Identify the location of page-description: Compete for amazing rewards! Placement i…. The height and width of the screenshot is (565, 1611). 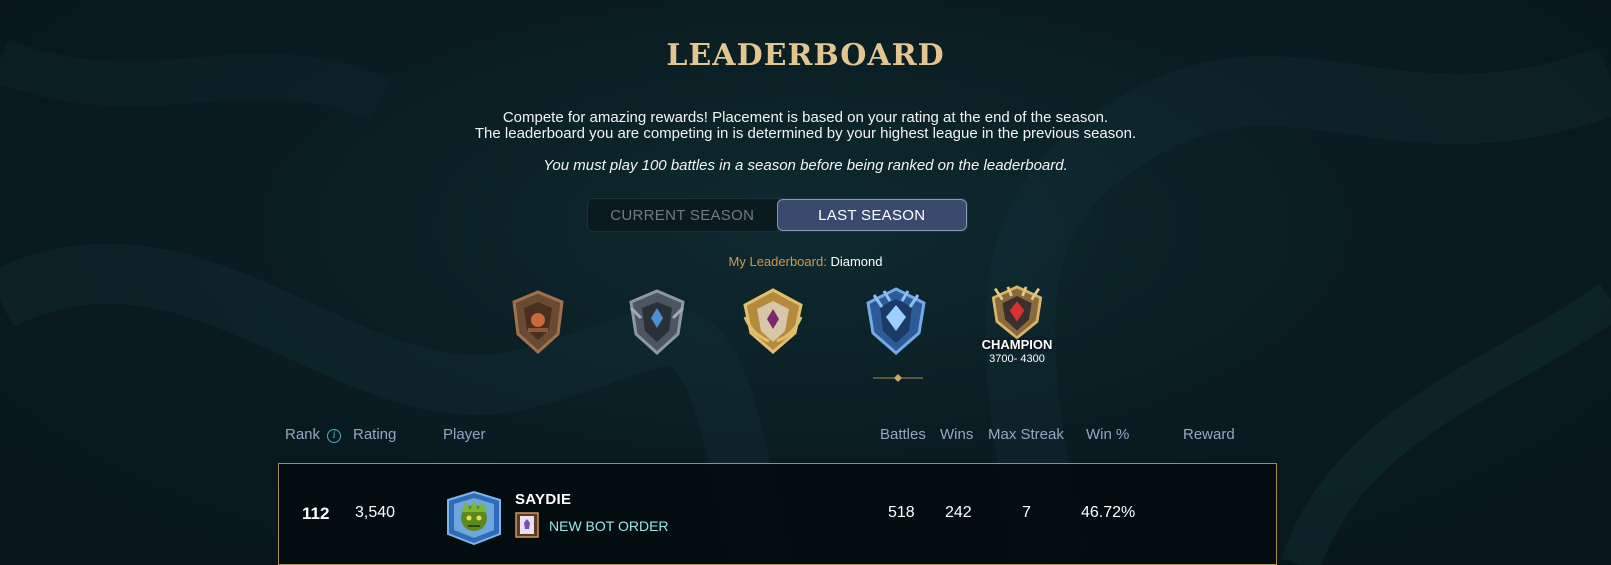
(805, 126).